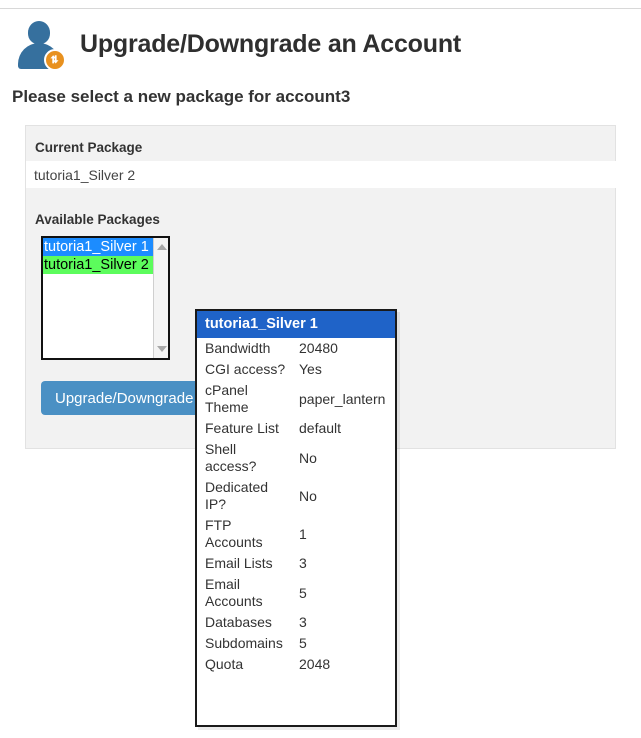 Image resolution: width=641 pixels, height=738 pixels. I want to click on list-item: tutoria1_Silver 1, so click(98, 247).